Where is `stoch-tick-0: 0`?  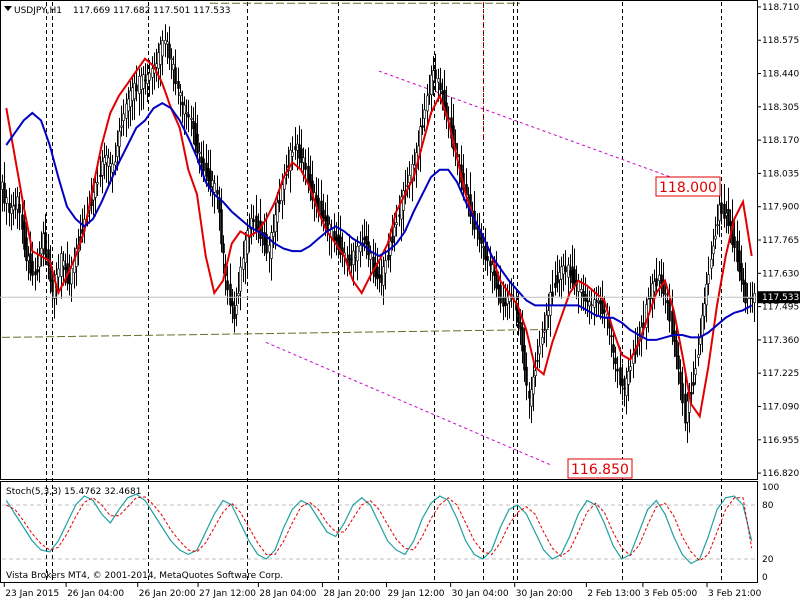
stoch-tick-0: 0 is located at coordinates (765, 578).